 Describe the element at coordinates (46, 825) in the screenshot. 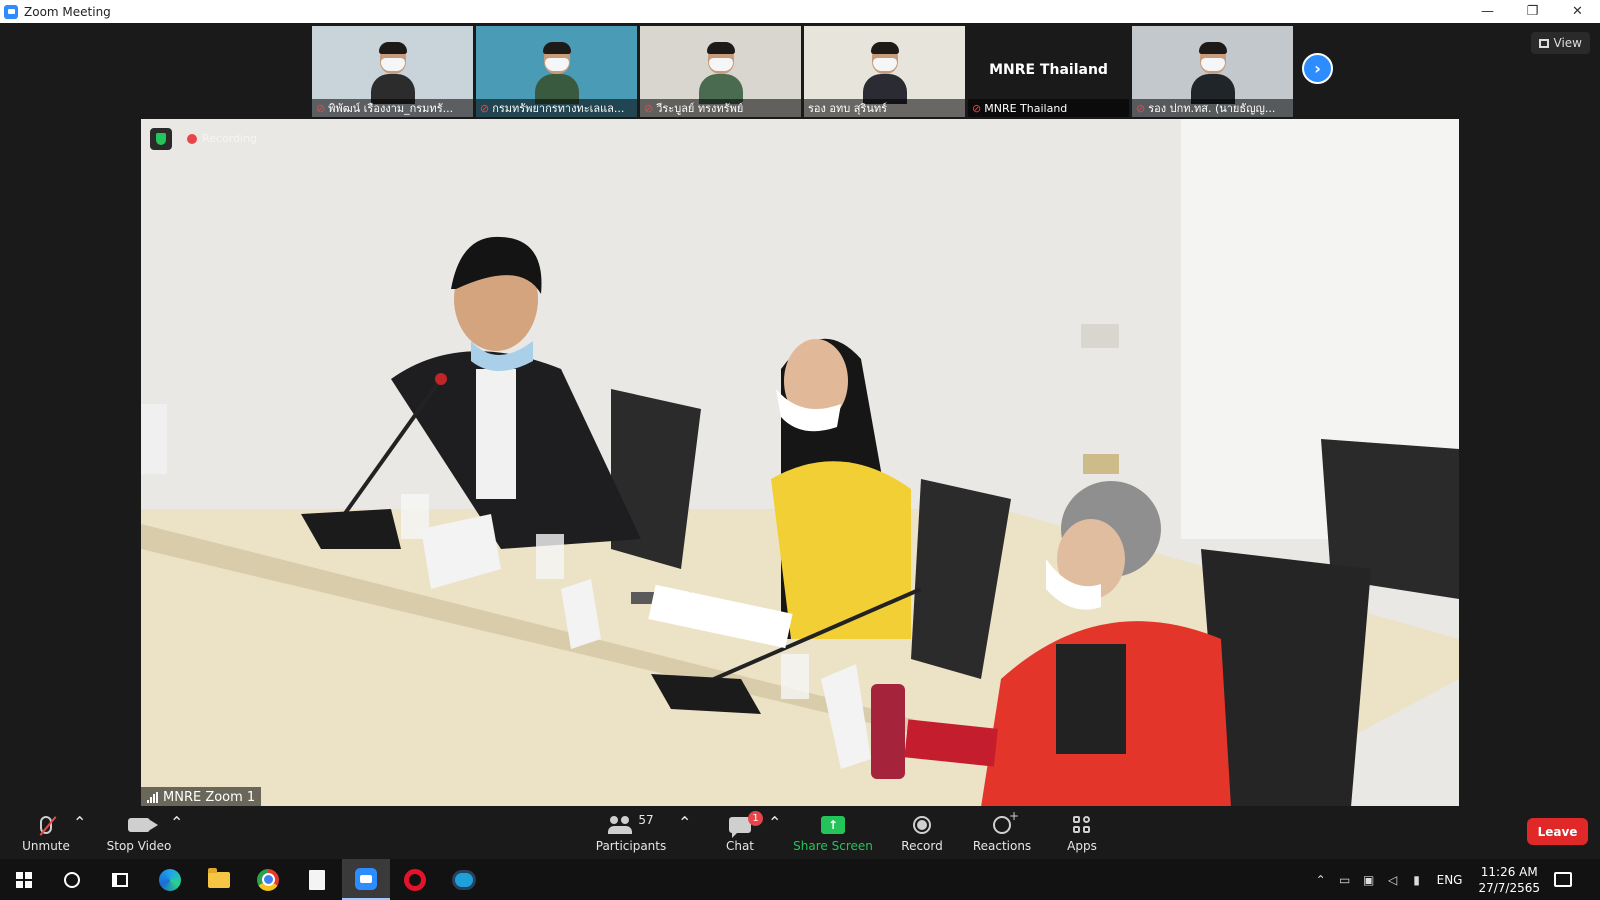

I see `muted-mic-icon` at that location.